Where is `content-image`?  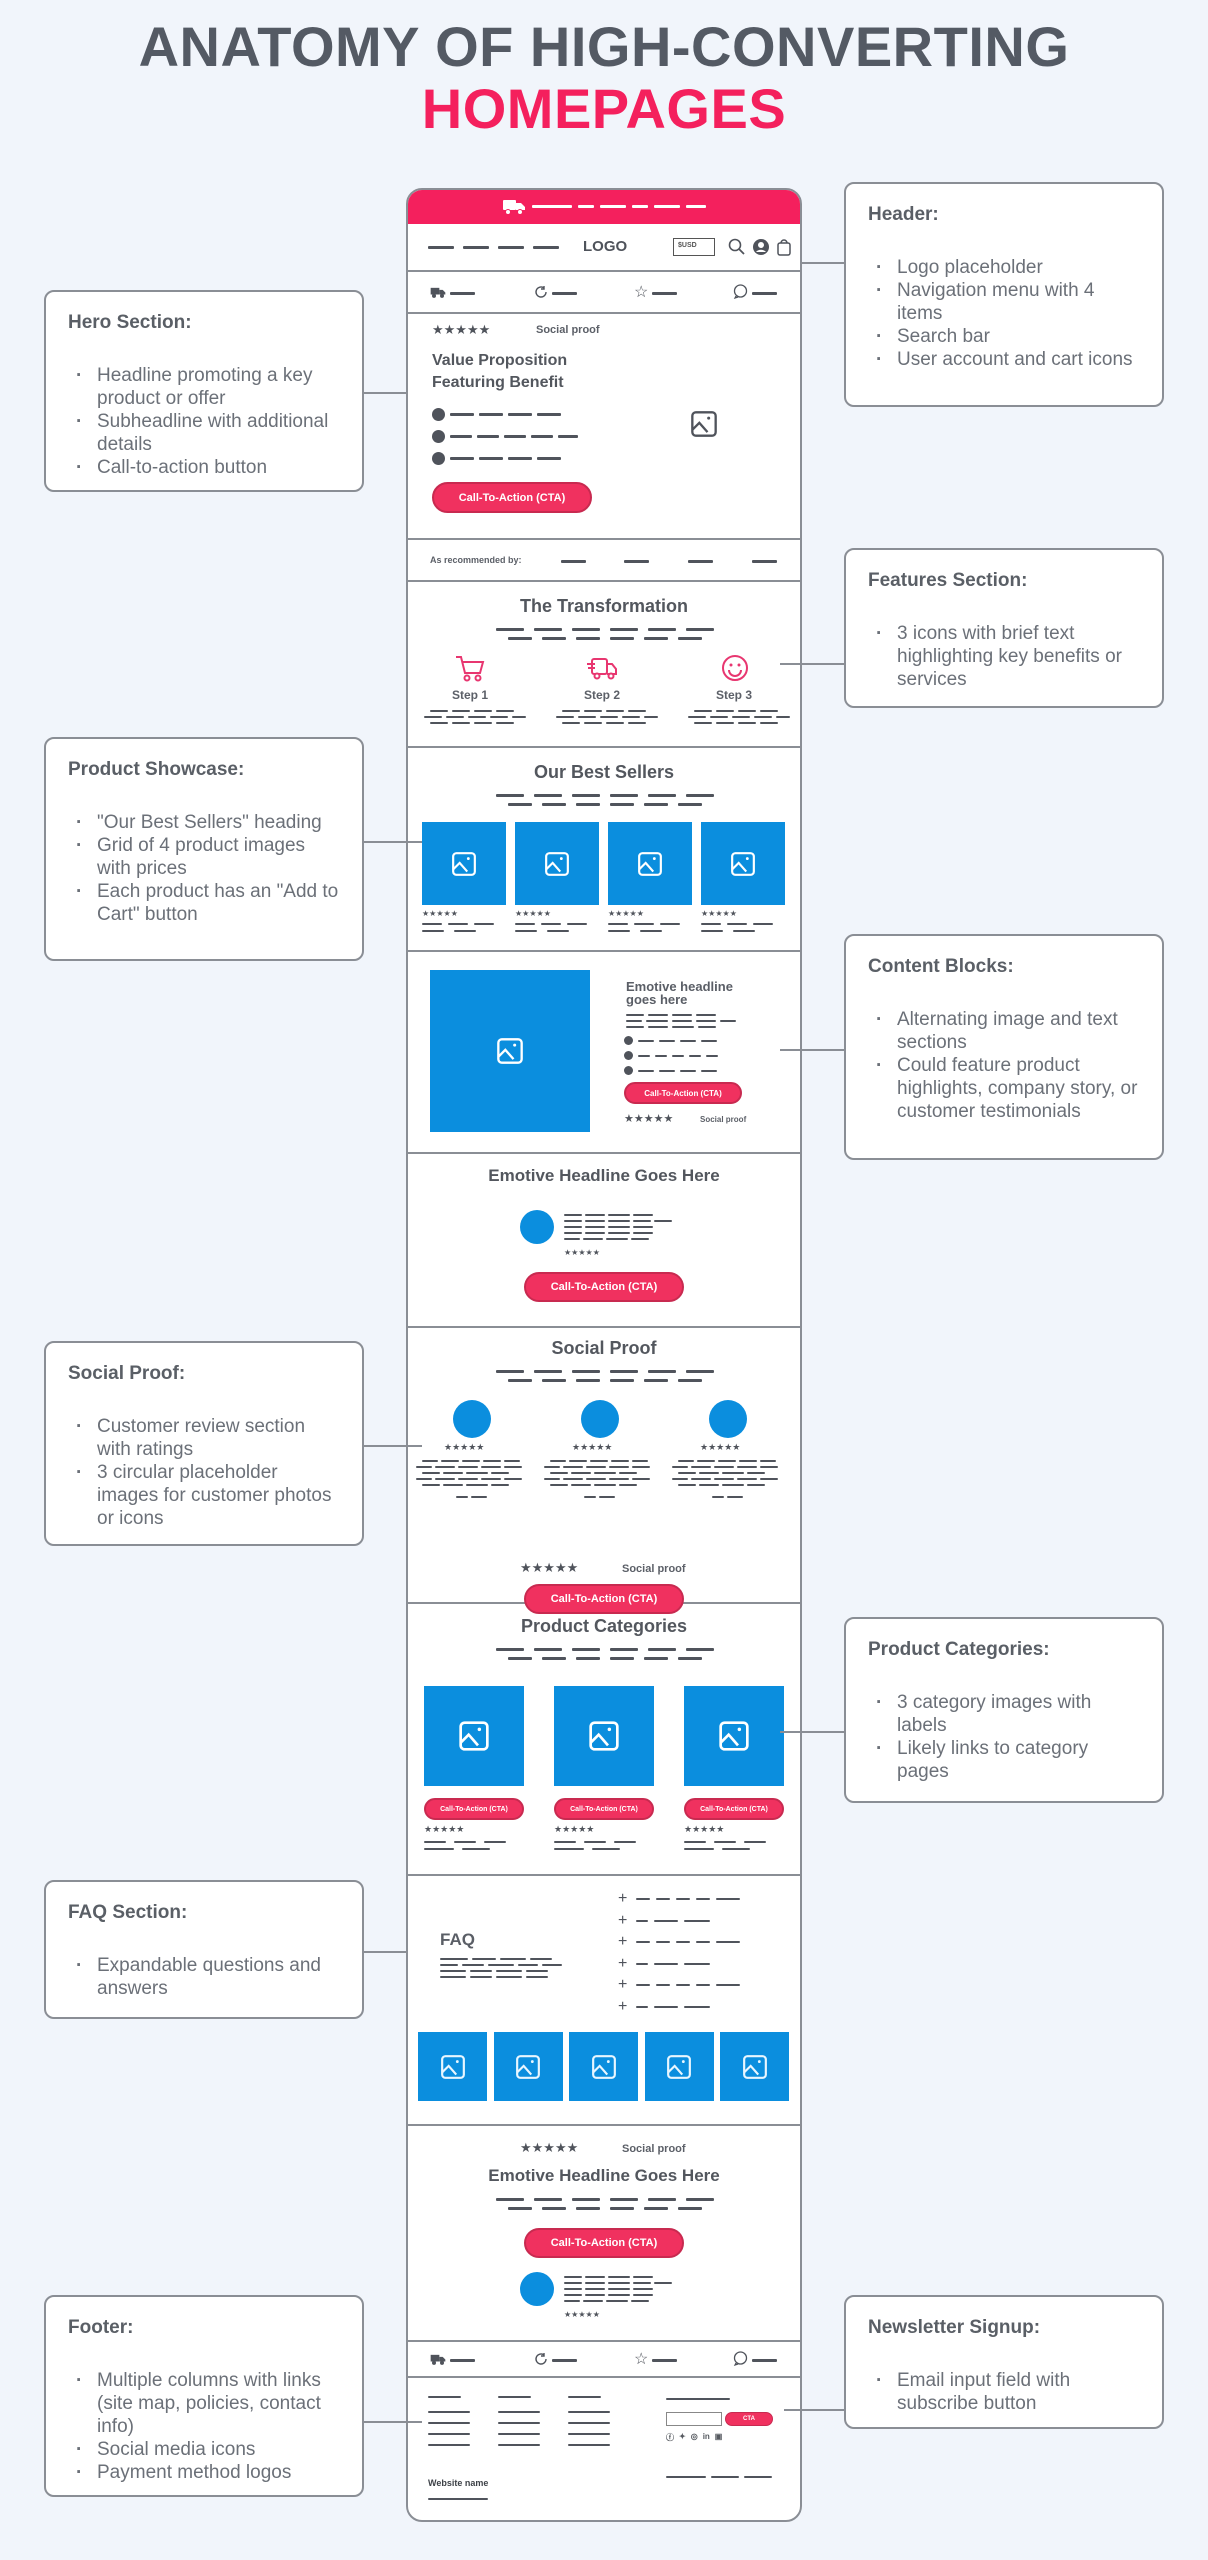
content-image is located at coordinates (510, 1051).